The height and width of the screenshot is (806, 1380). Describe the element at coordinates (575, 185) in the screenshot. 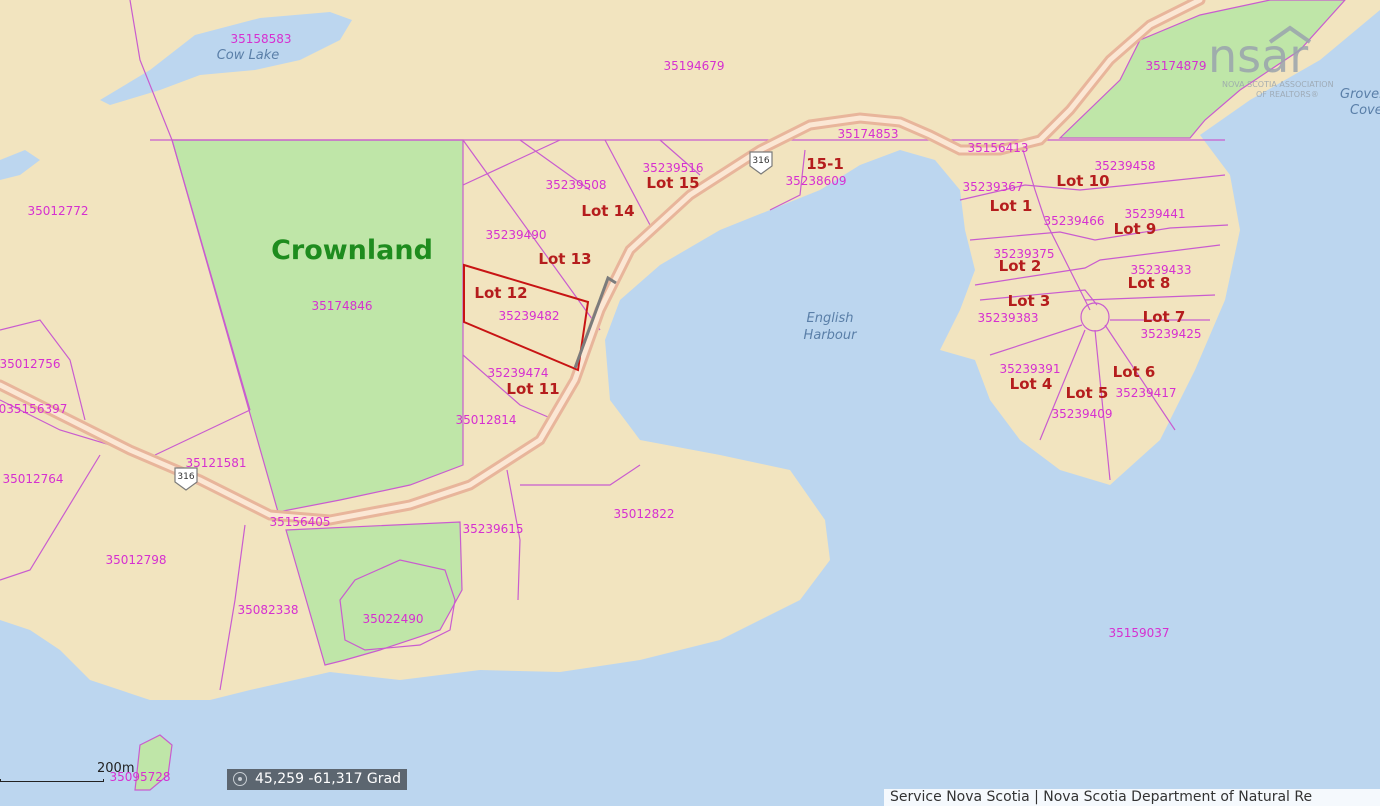

I see `parcel-id: 35239508` at that location.